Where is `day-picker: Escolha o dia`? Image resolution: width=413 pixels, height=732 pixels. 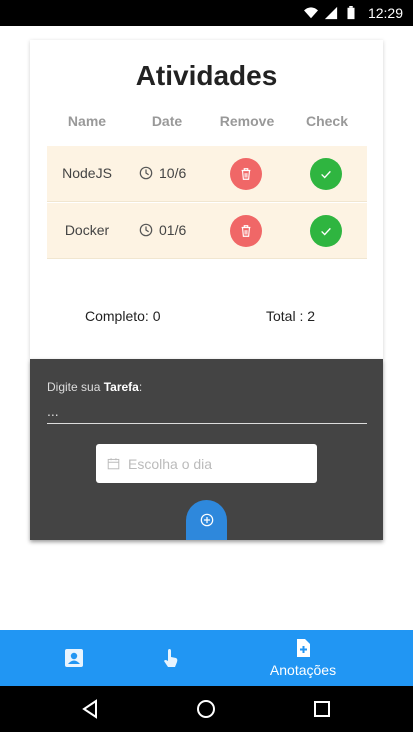 day-picker: Escolha o dia is located at coordinates (206, 463).